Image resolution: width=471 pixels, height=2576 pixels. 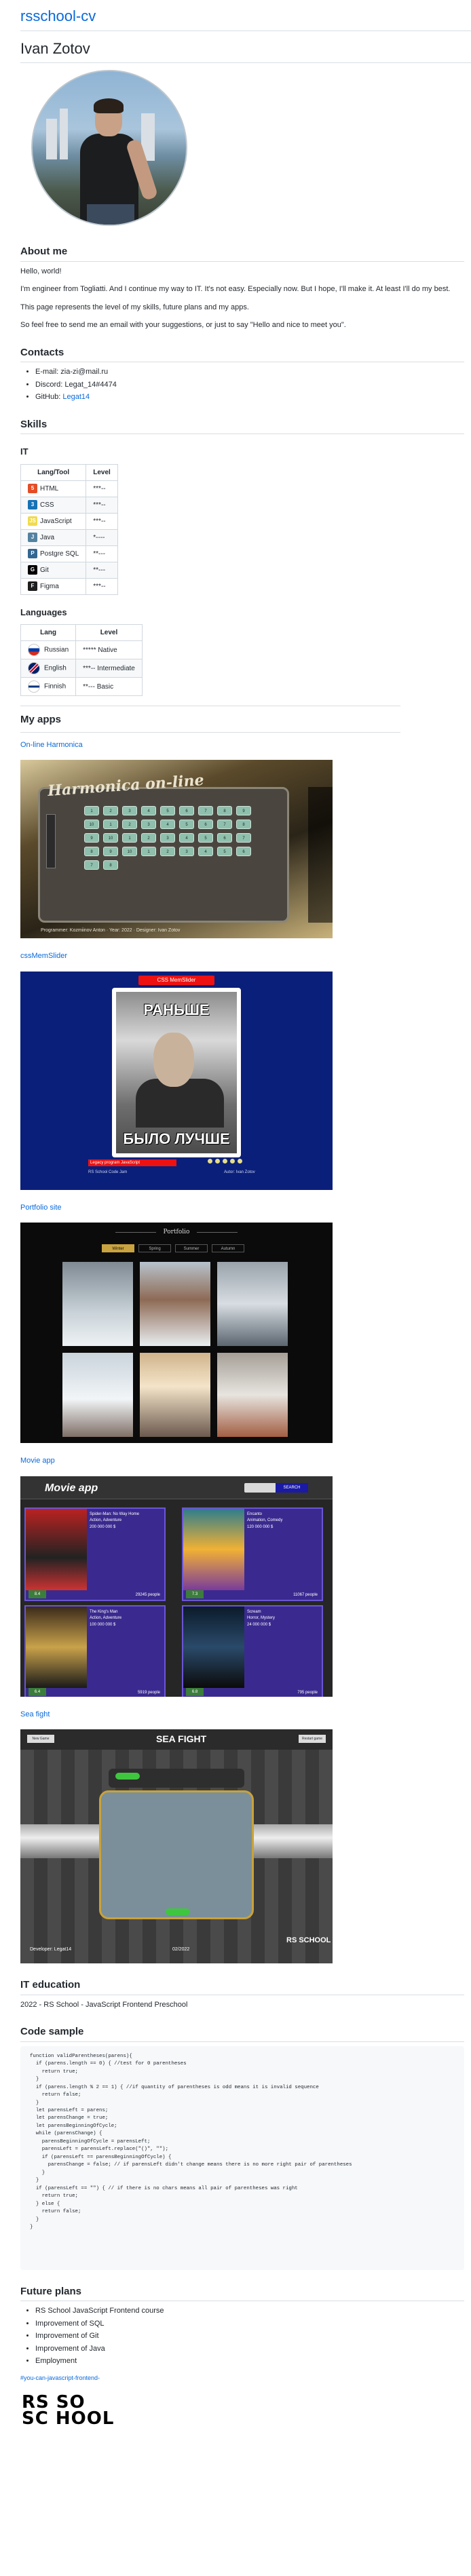 What do you see at coordinates (154, 1248) in the screenshot?
I see `tab-spring: Spring` at bounding box center [154, 1248].